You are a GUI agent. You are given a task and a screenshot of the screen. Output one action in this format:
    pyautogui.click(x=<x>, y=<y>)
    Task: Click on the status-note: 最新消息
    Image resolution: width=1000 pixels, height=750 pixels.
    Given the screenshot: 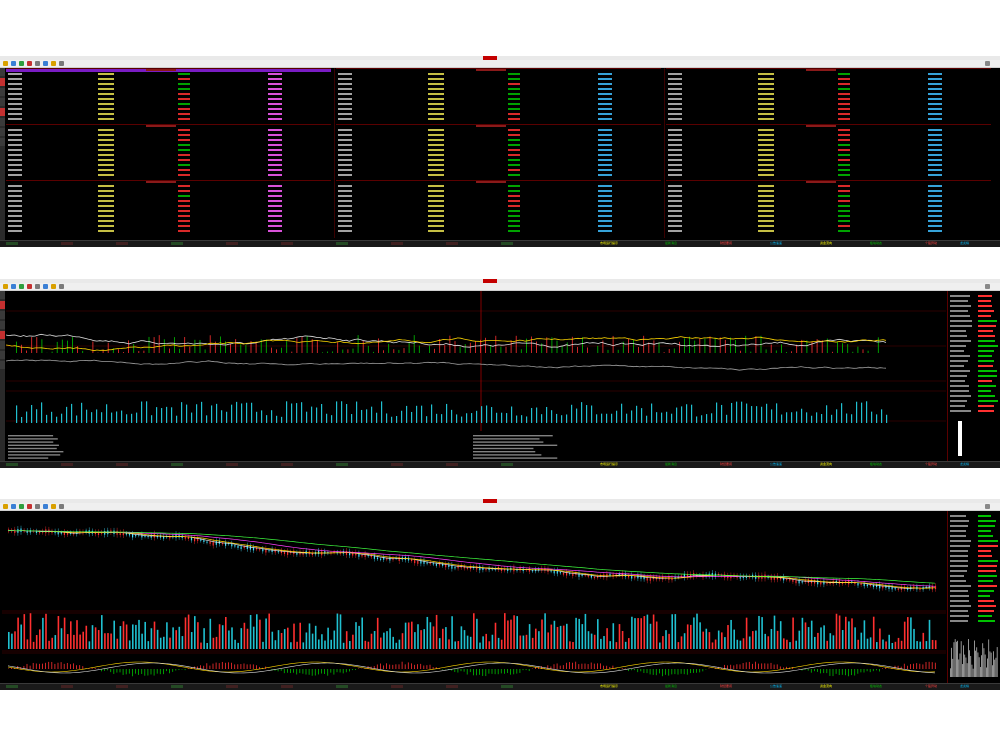 What is the action you would take?
    pyautogui.click(x=671, y=243)
    